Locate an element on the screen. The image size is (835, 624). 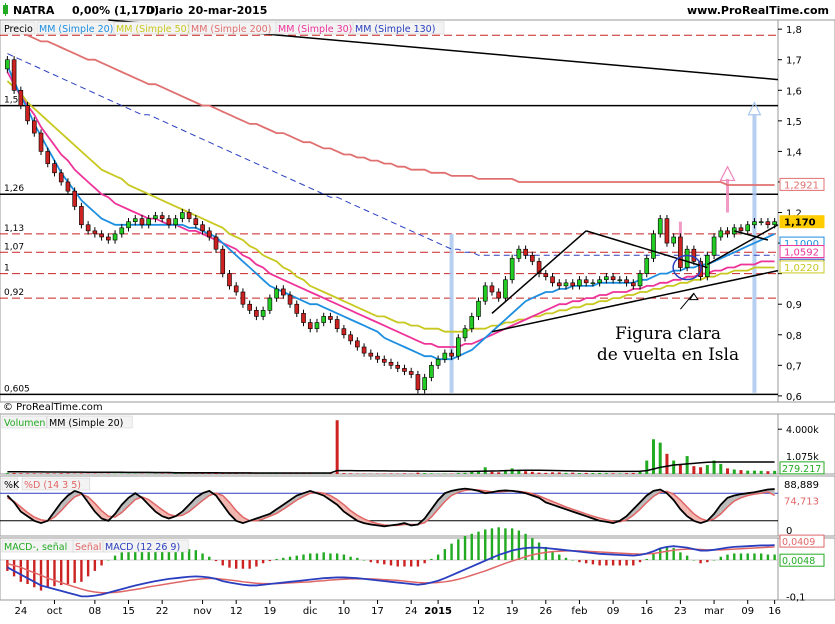
x-tick-label: 09 is located at coordinates (747, 611).